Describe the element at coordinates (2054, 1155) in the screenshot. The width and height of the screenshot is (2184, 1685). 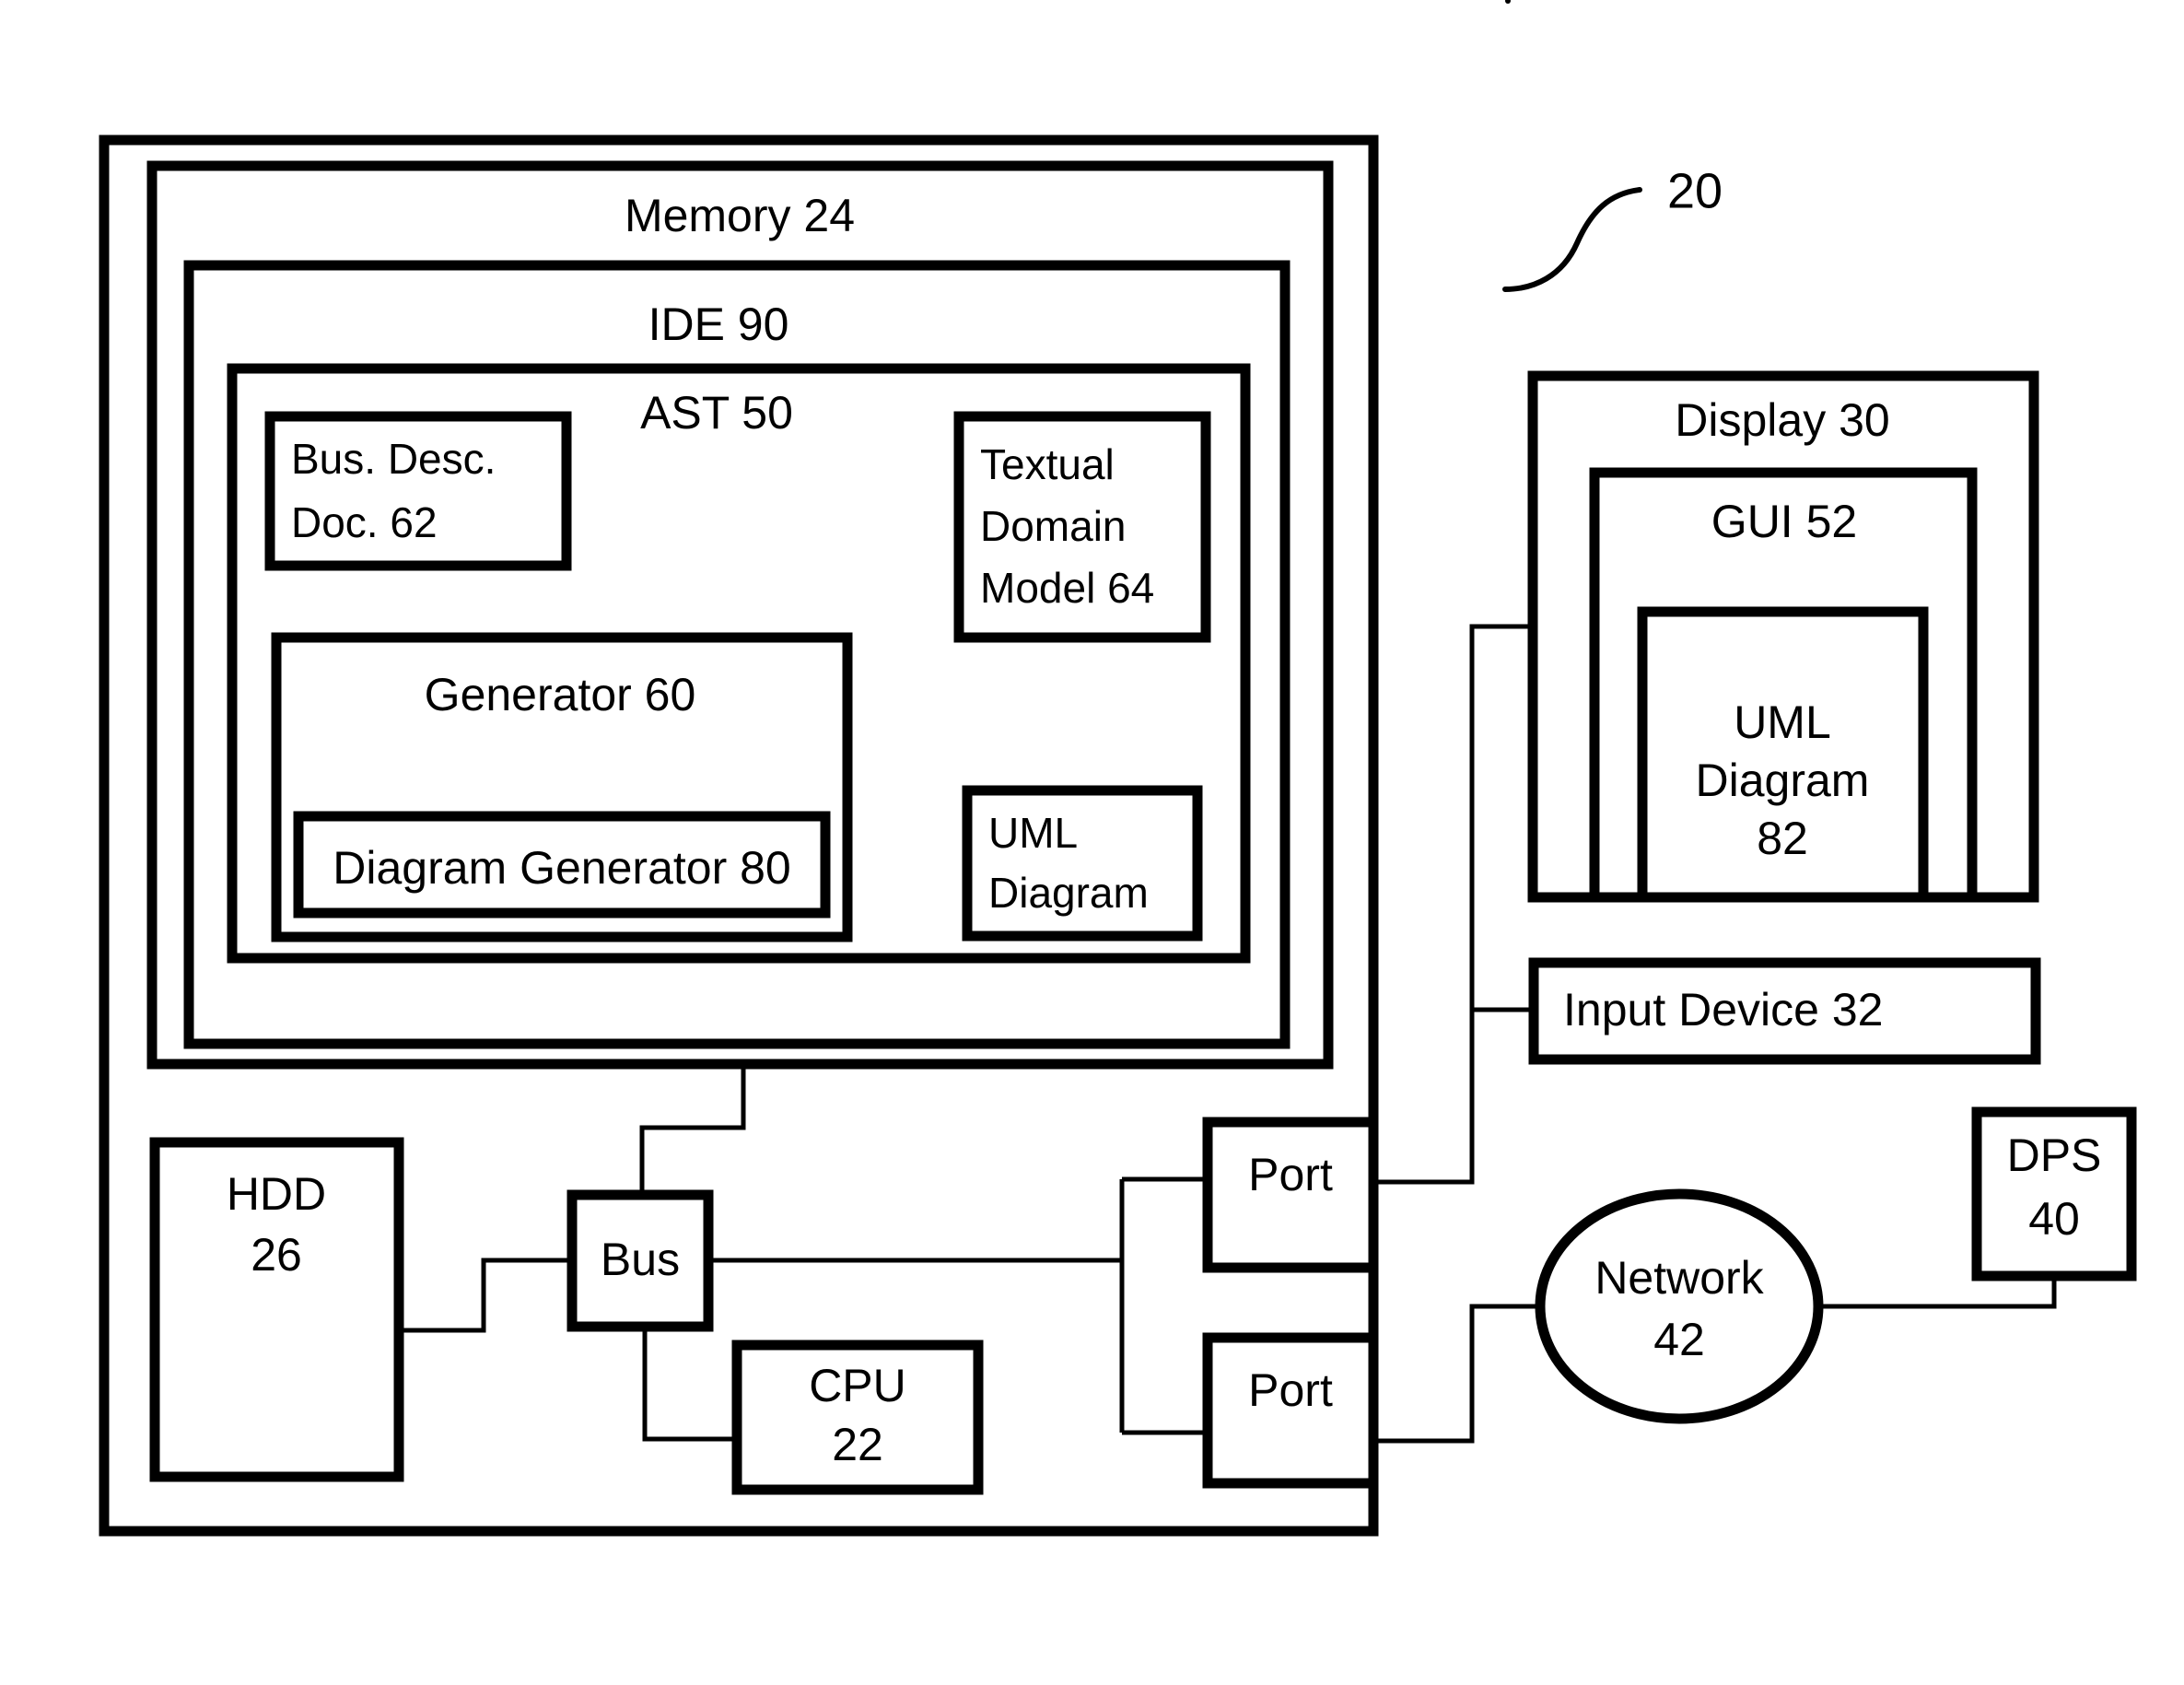
I see `dps-line1: DPS` at that location.